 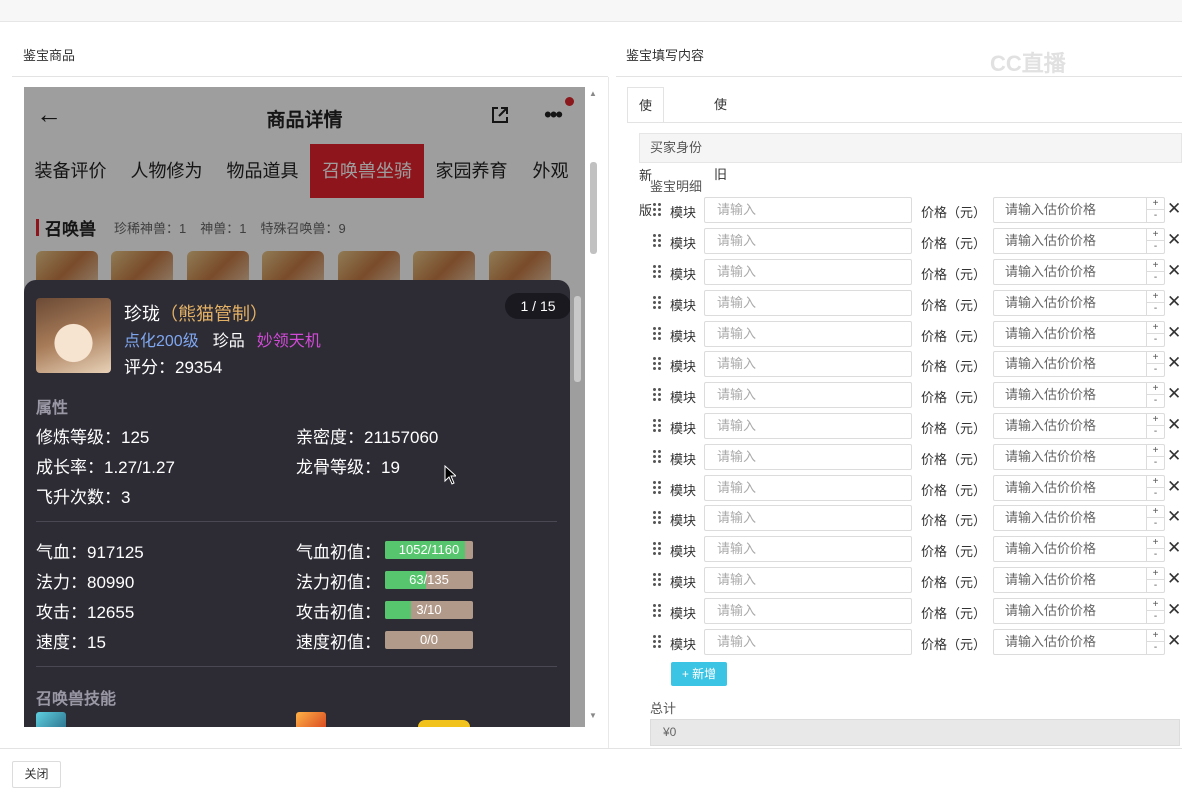 I want to click on card-scrollbar-thumb, so click(x=577, y=339).